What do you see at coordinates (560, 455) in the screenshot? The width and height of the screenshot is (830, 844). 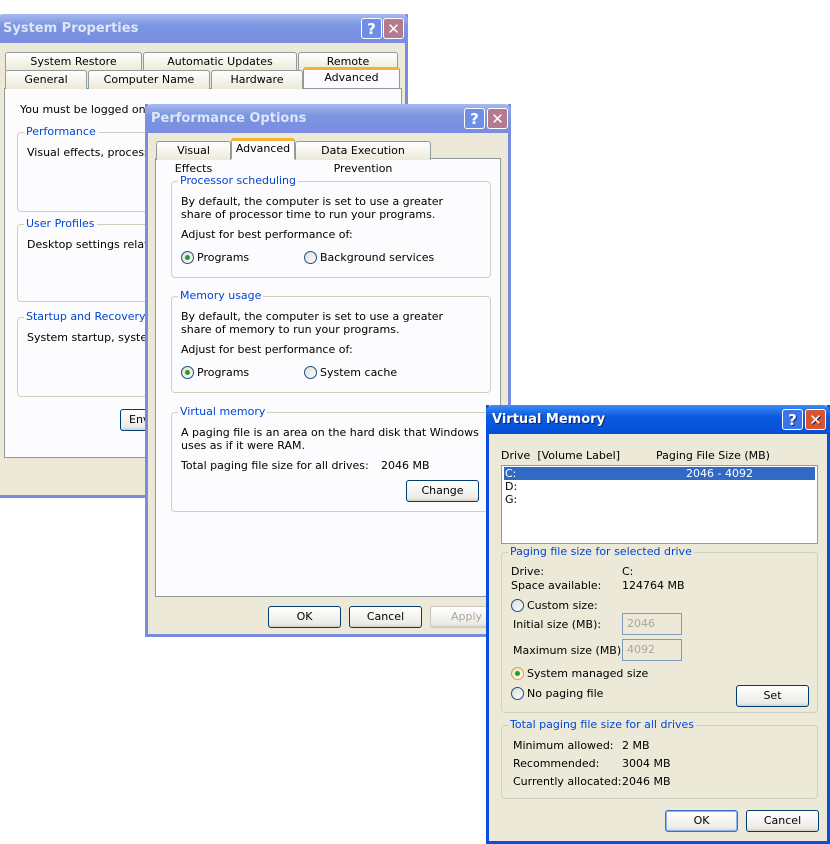 I see `column-header-drive: Drive [Volume Label]` at bounding box center [560, 455].